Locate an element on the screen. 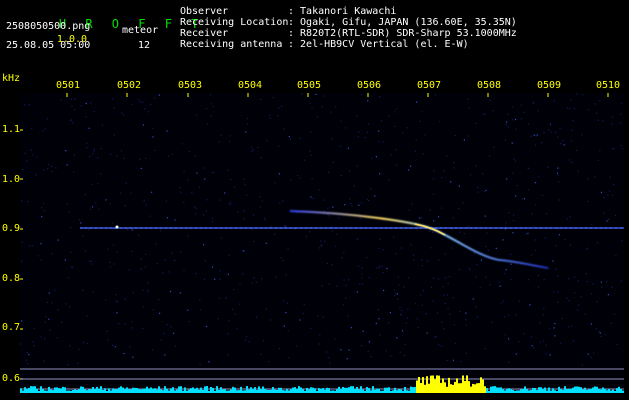  info-location-value: : Ogaki, Gifu, JAPAN (136.60E, 35.35N) is located at coordinates (402, 22).